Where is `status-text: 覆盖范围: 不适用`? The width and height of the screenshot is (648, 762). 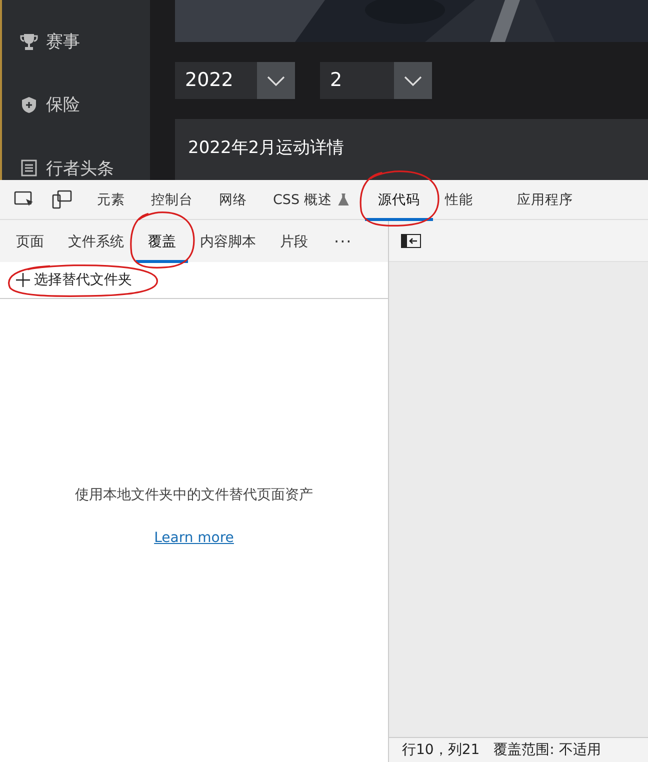
status-text: 覆盖范围: 不适用 is located at coordinates (547, 750).